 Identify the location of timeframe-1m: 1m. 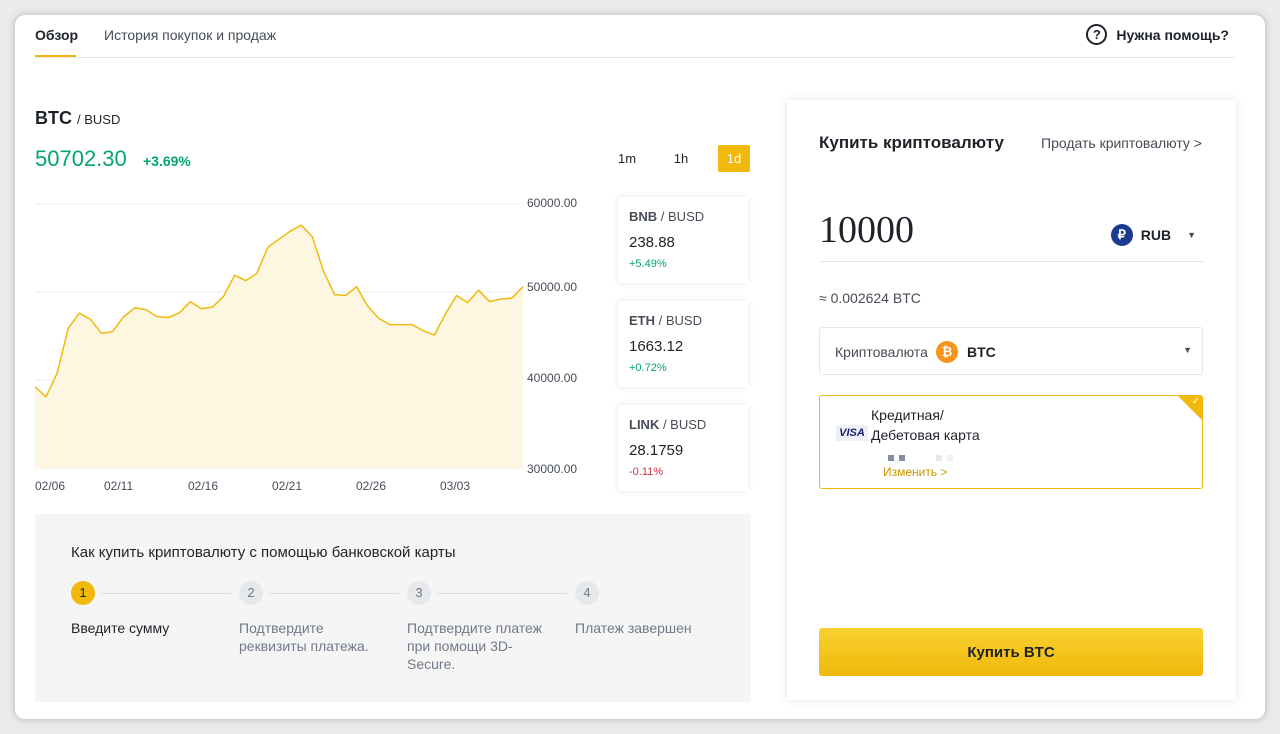
(627, 158).